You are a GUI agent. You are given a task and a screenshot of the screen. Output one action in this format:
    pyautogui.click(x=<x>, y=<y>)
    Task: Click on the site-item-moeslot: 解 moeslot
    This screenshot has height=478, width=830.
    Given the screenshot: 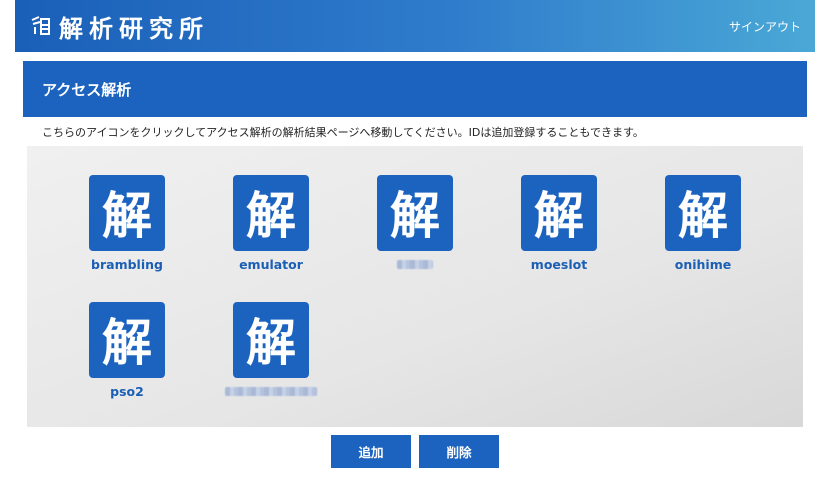 What is the action you would take?
    pyautogui.click(x=559, y=224)
    